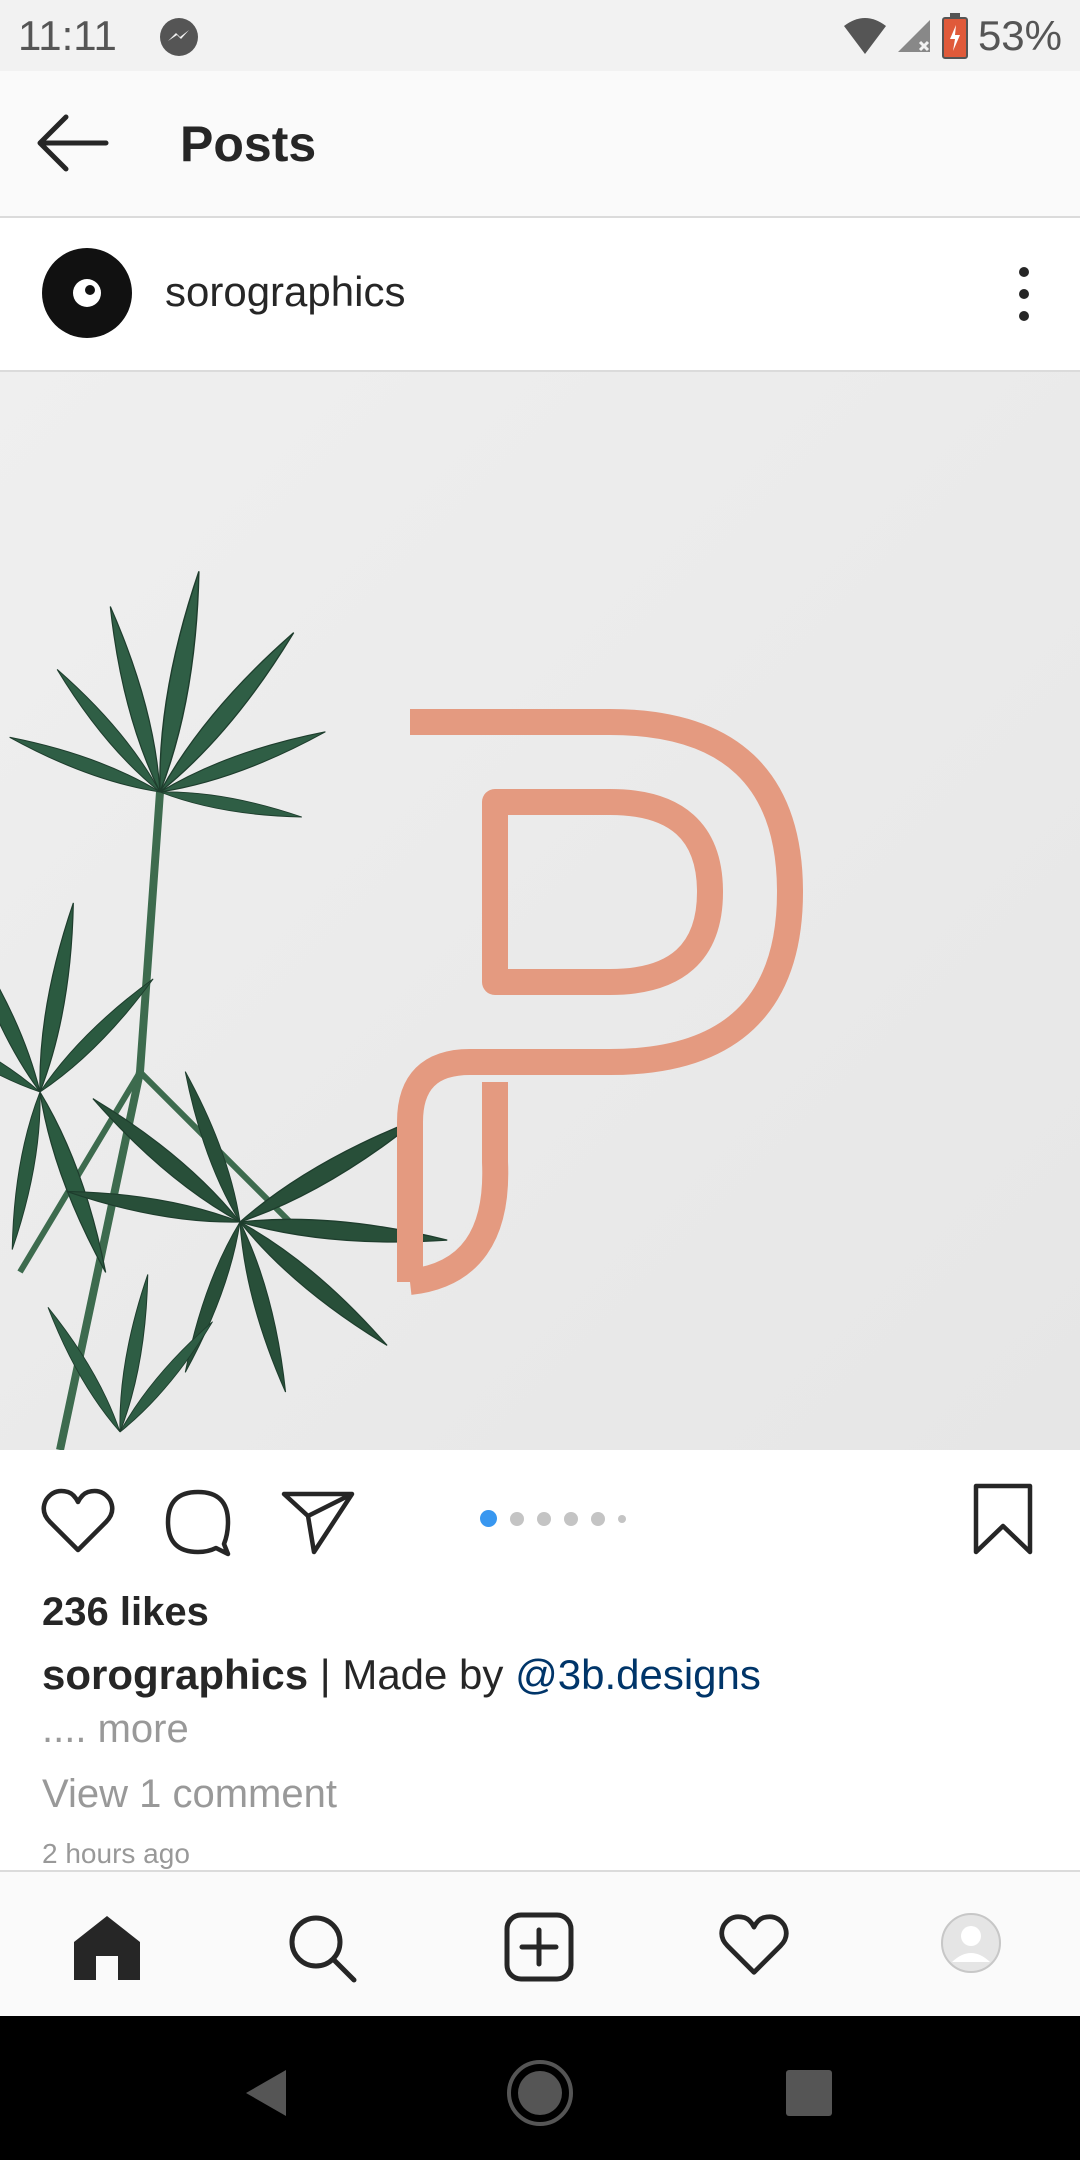  I want to click on bottom-tab-bar, so click(540, 1943).